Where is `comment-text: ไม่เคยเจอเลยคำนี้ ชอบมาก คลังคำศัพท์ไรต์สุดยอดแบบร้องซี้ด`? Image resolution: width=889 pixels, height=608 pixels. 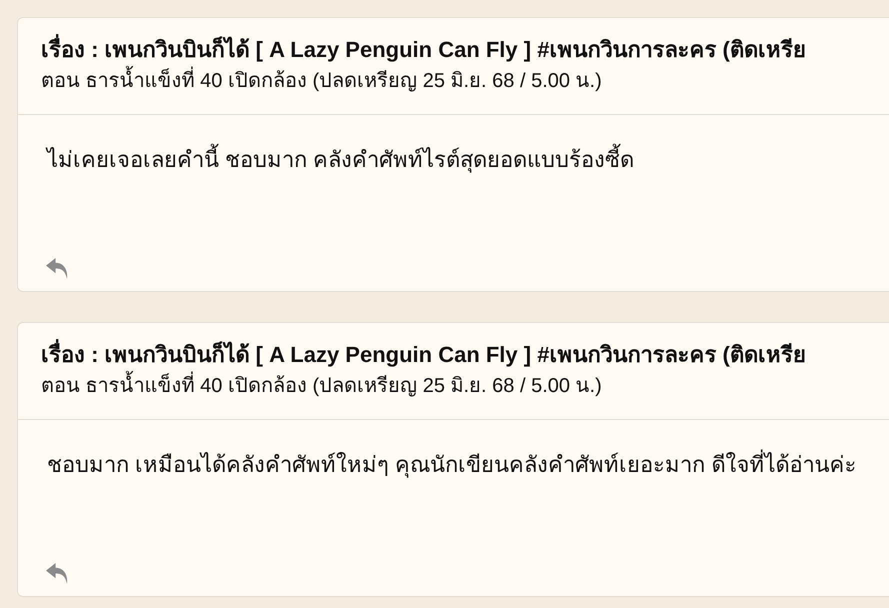 comment-text: ไม่เคยเจอเลยคำนี้ ชอบมาก คลังคำศัพท์ไรต์สุดยอดแบบร้องซี้ด is located at coordinates (340, 160).